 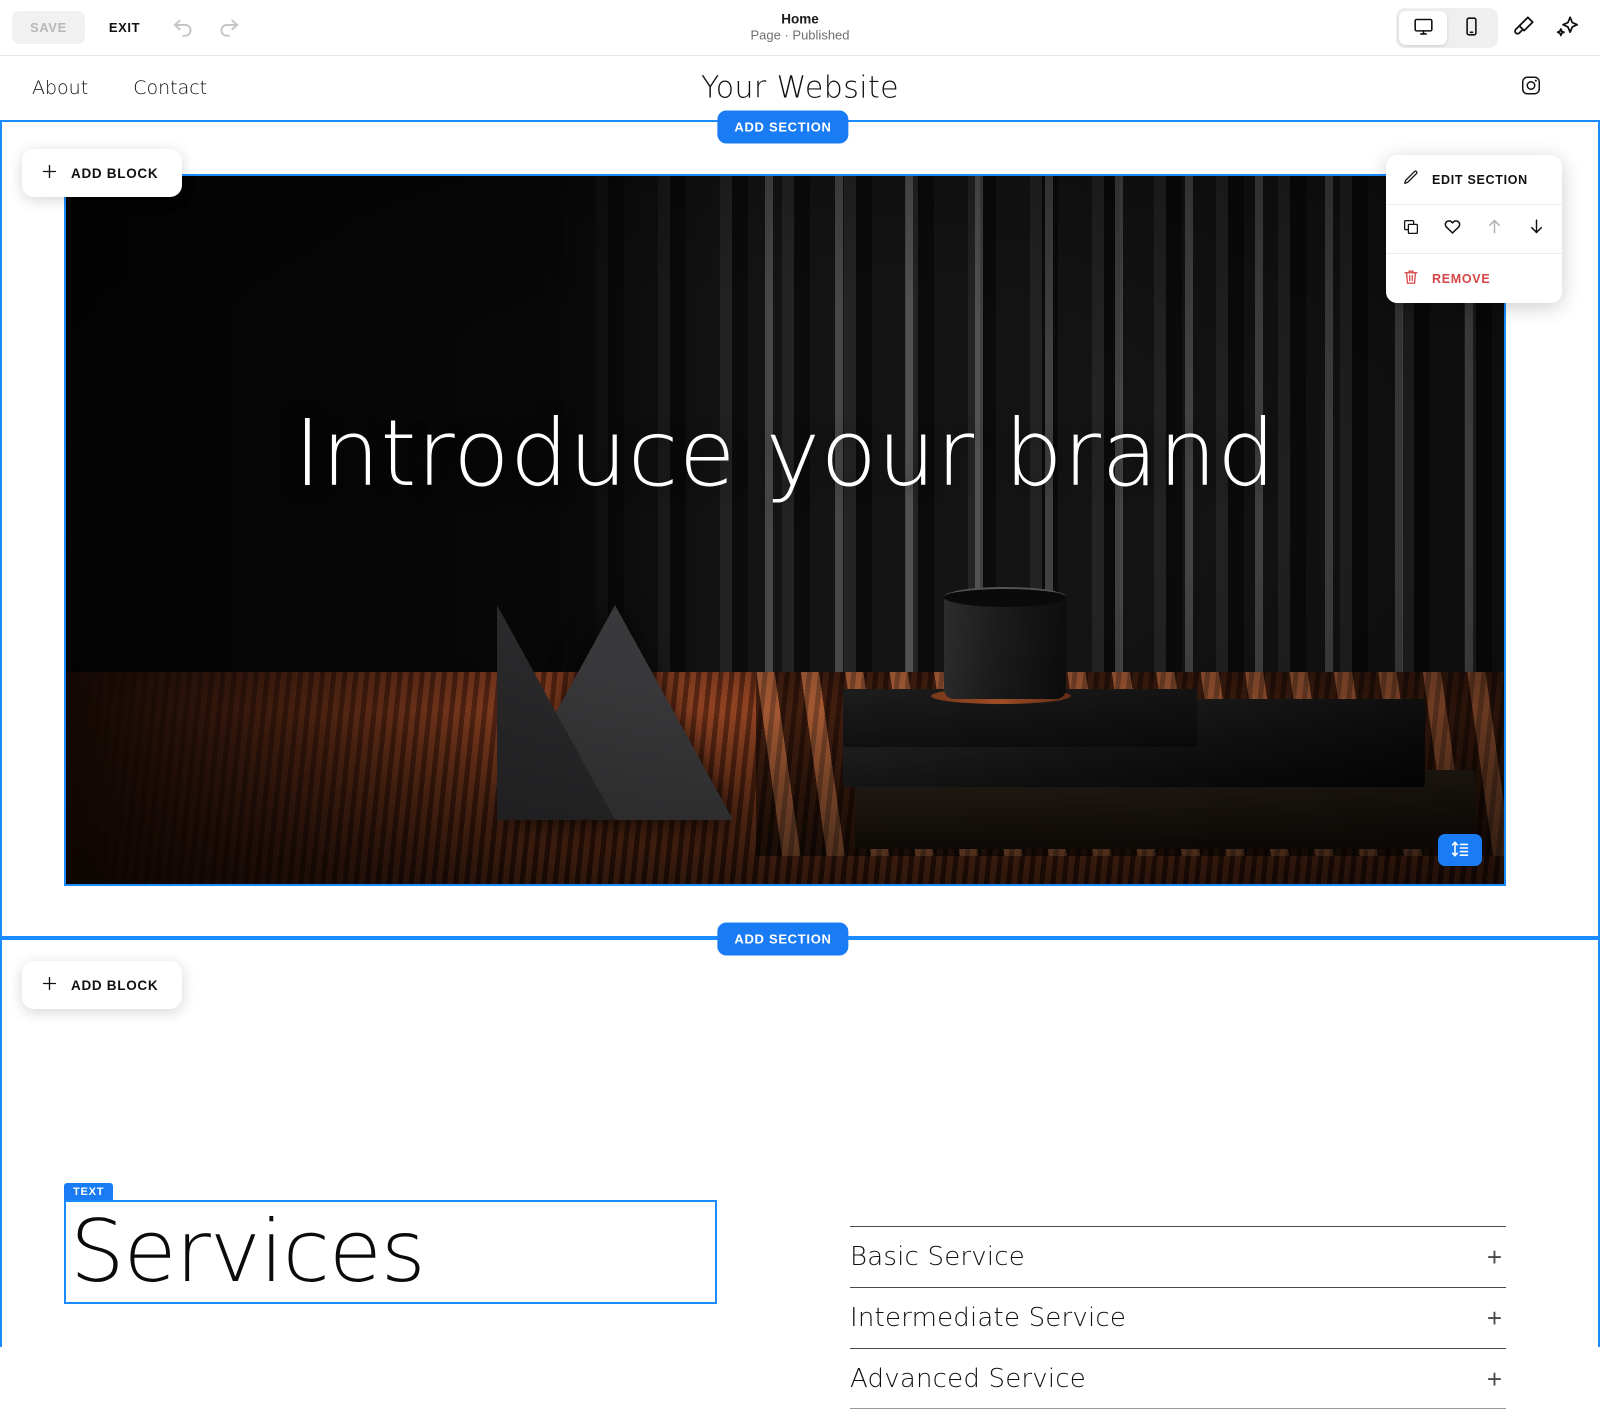 I want to click on favorite-section-button, so click(x=1452, y=229).